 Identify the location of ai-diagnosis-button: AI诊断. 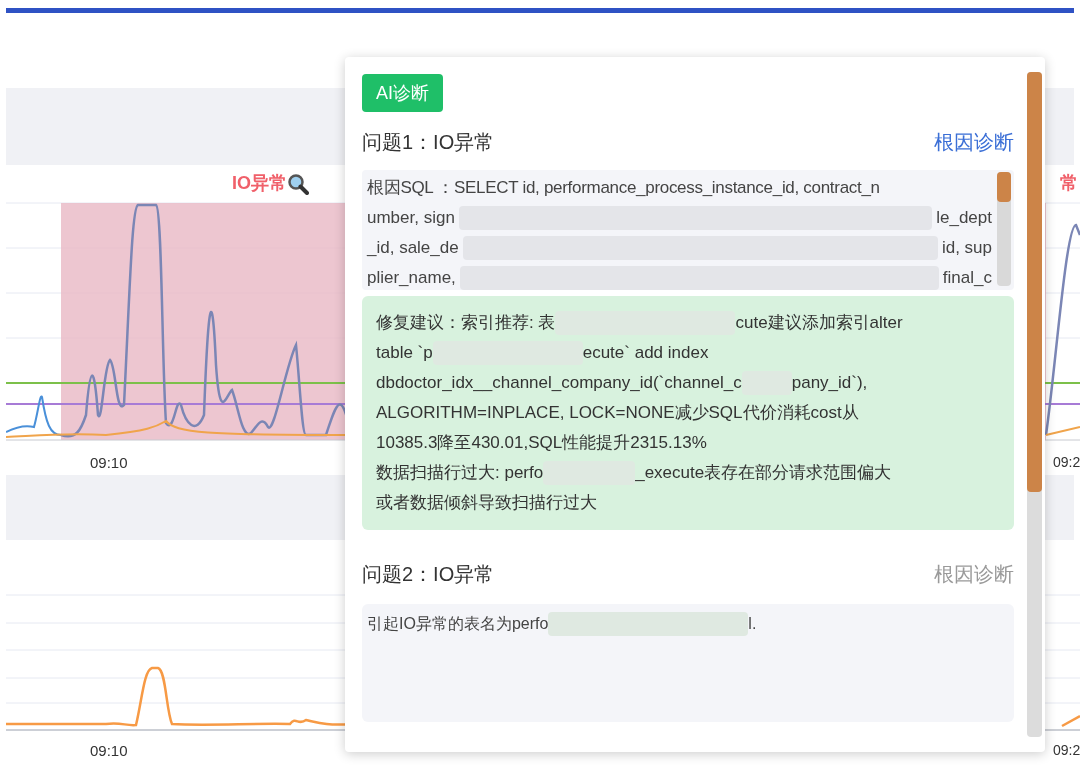
(402, 93).